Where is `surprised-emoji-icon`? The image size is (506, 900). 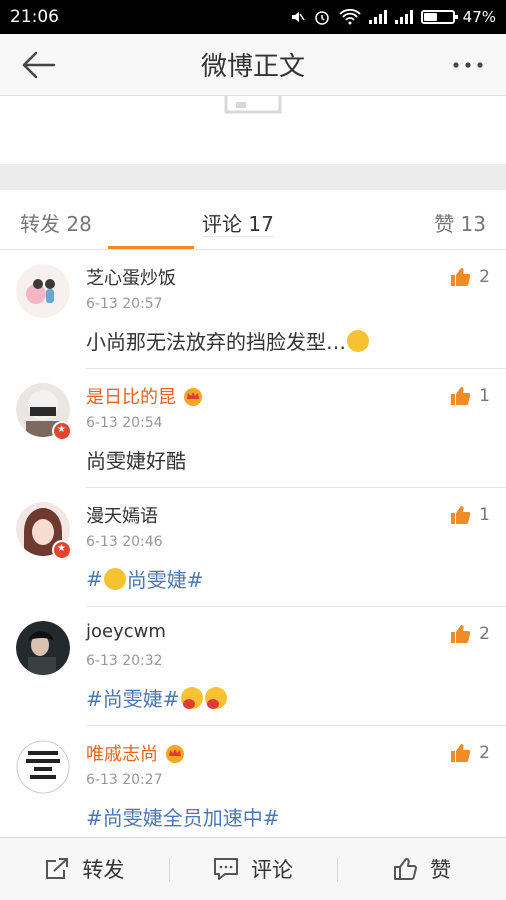
surprised-emoji-icon is located at coordinates (114, 578).